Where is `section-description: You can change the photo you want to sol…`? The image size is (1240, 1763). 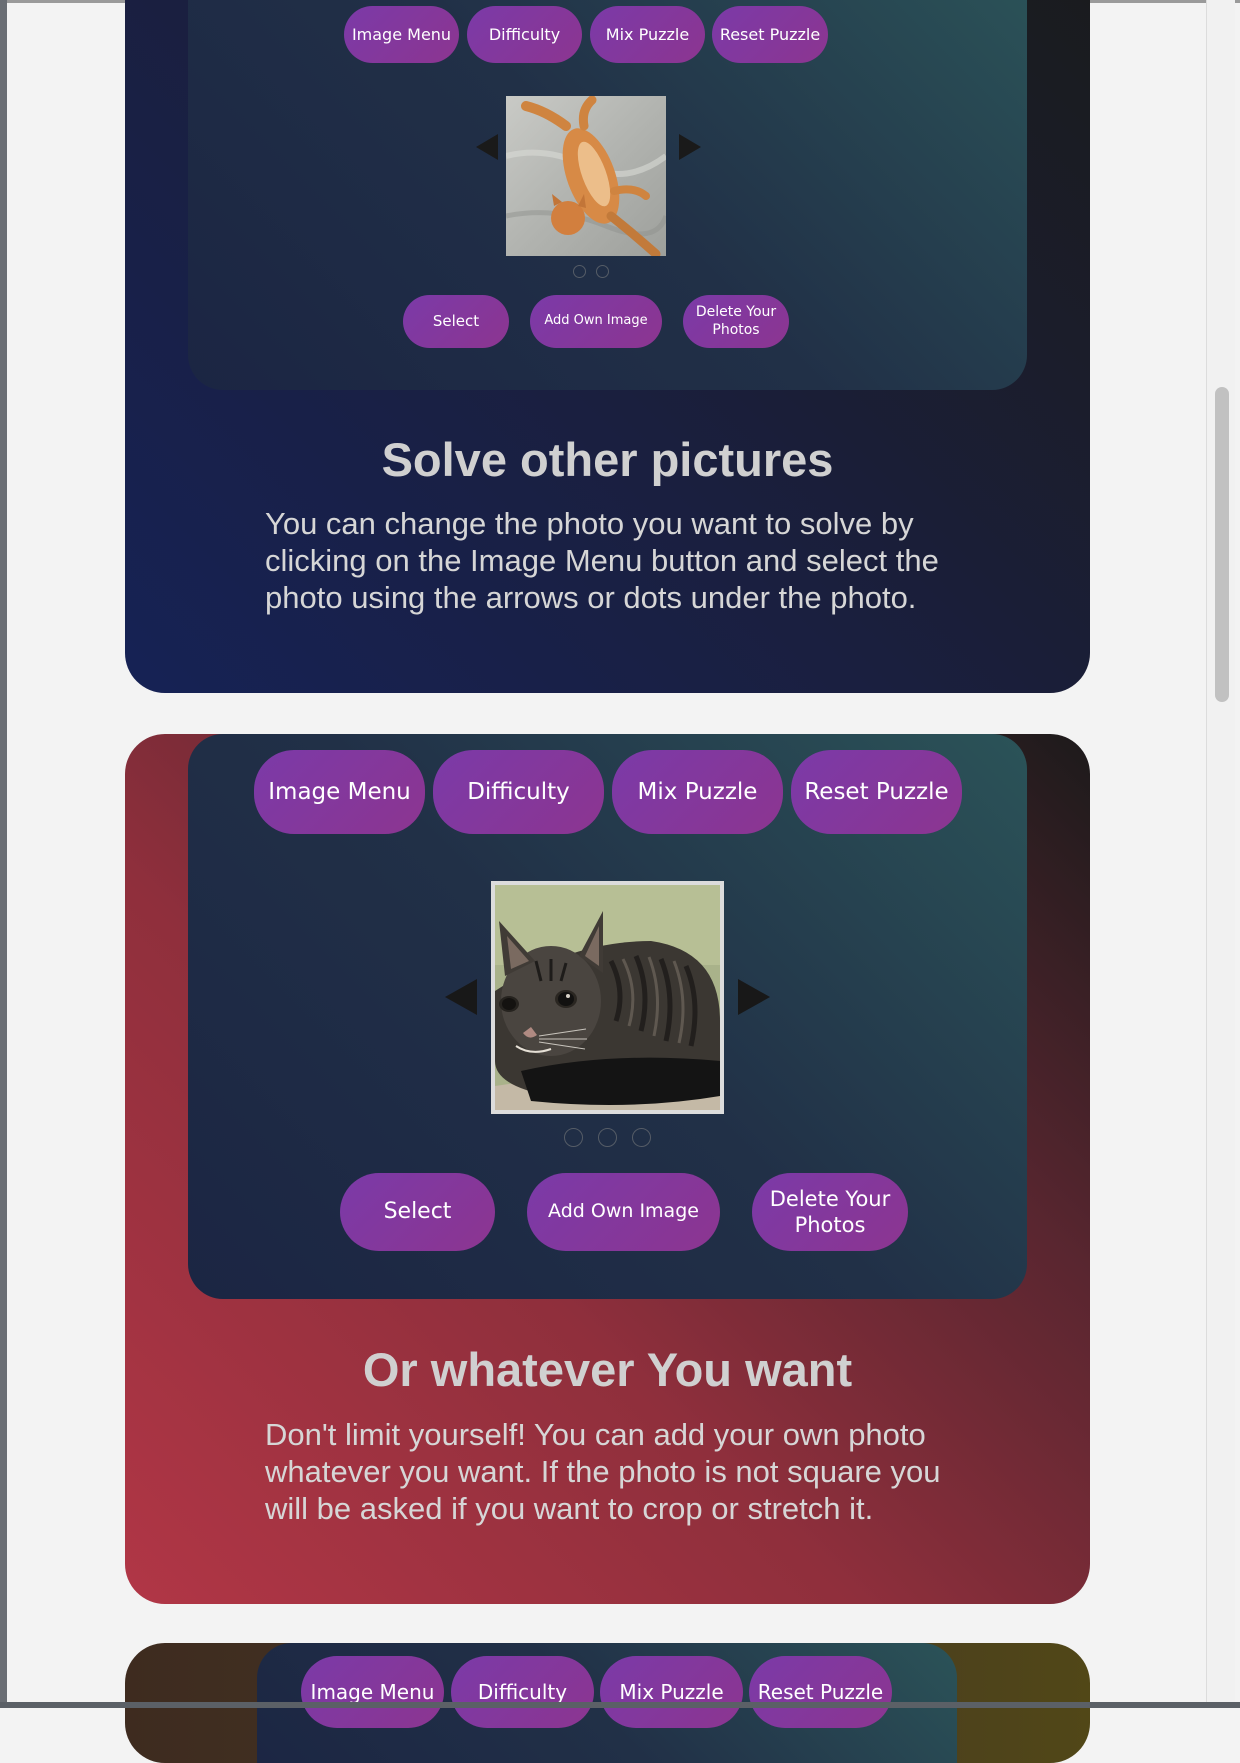 section-description: You can change the photo you want to sol… is located at coordinates (602, 560).